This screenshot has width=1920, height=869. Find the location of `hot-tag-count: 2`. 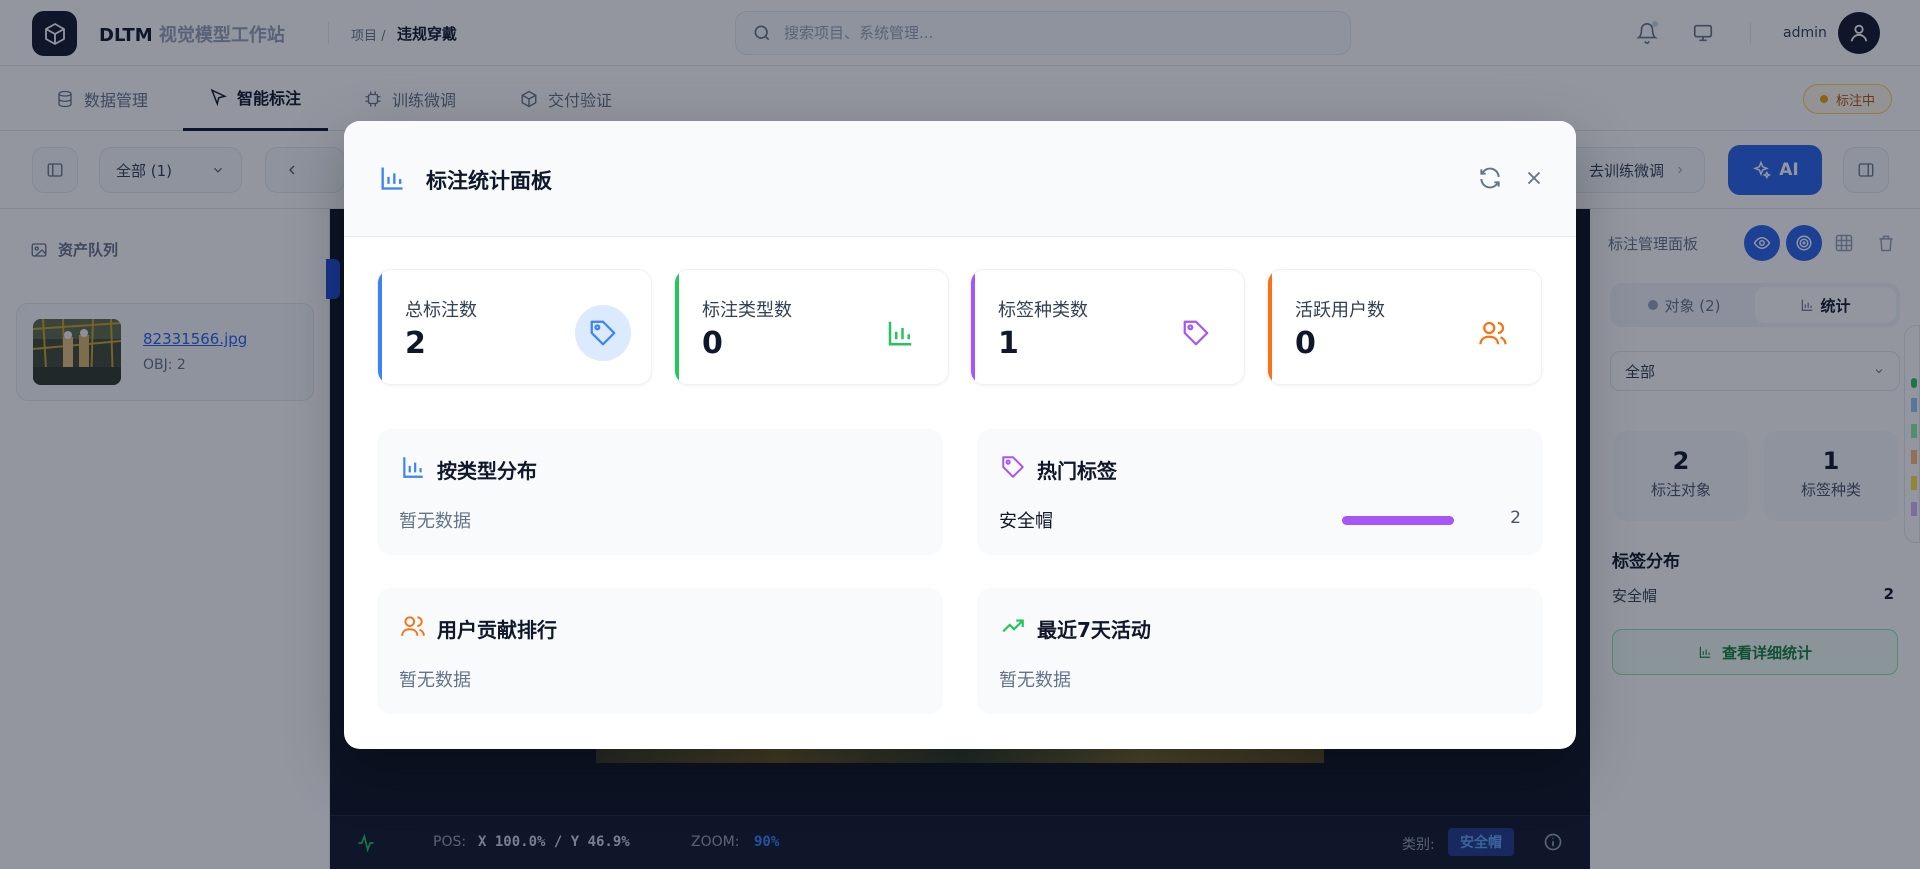

hot-tag-count: 2 is located at coordinates (1515, 518).